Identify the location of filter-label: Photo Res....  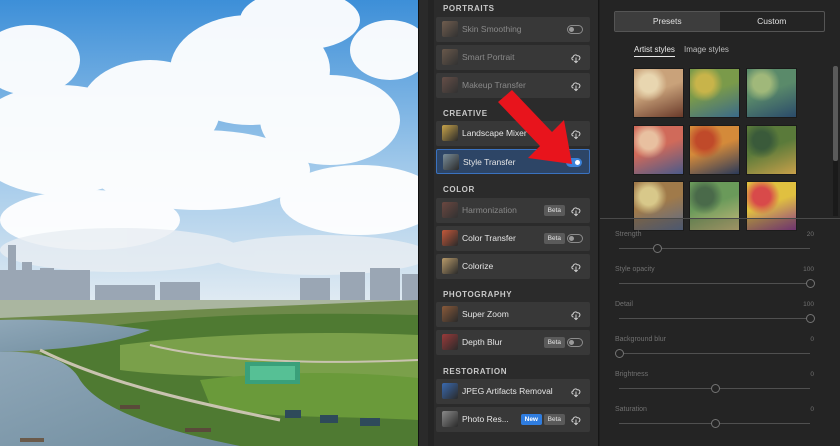
(485, 419).